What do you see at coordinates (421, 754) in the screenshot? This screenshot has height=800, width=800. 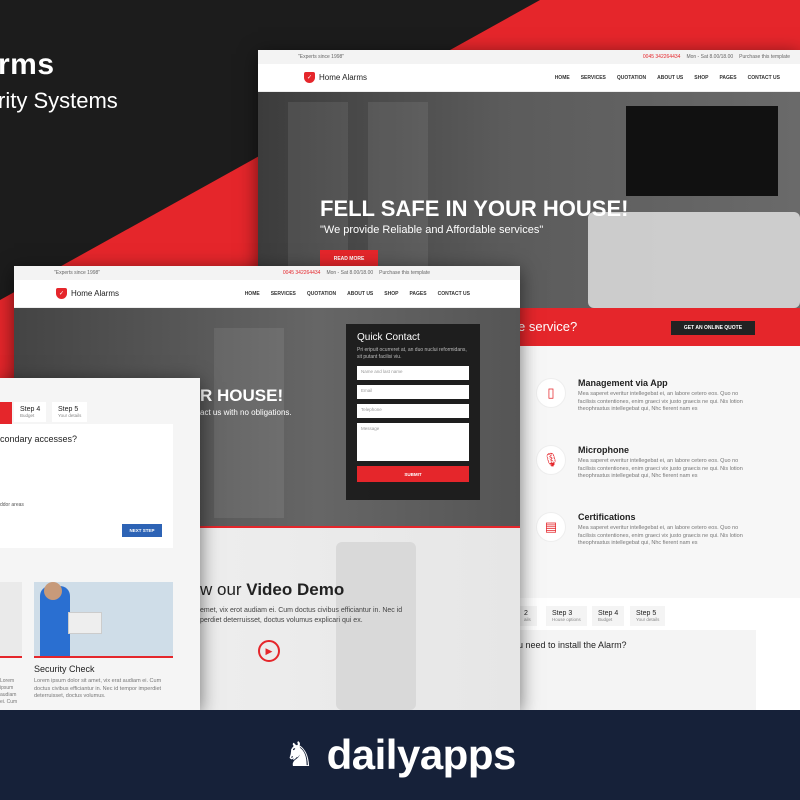 I see `footer-brand: dailyapps` at bounding box center [421, 754].